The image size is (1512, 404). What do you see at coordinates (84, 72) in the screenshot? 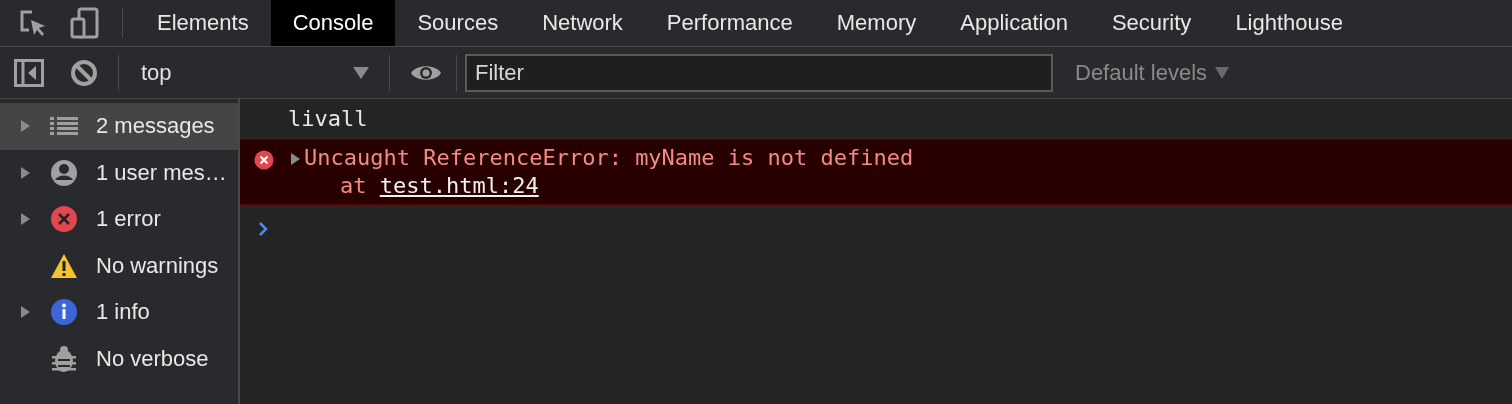
I see `clear-icon` at bounding box center [84, 72].